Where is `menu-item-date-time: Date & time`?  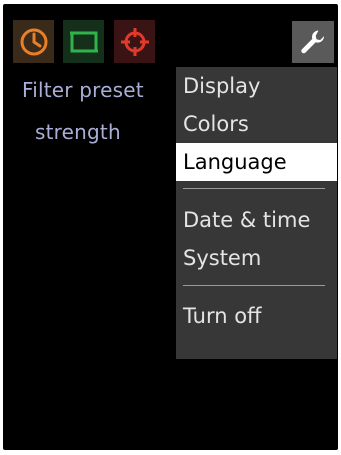 menu-item-date-time: Date & time is located at coordinates (256, 220).